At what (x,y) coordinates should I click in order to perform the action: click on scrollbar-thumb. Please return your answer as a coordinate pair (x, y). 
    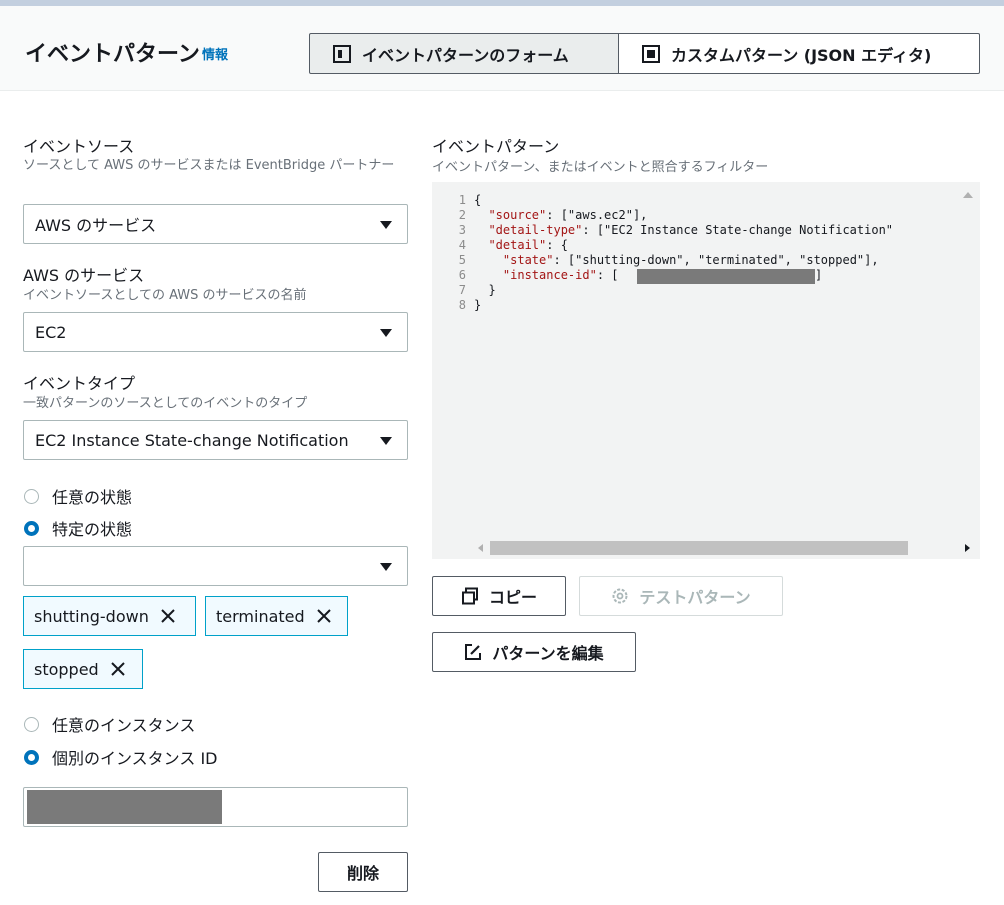
    Looking at the image, I should click on (699, 548).